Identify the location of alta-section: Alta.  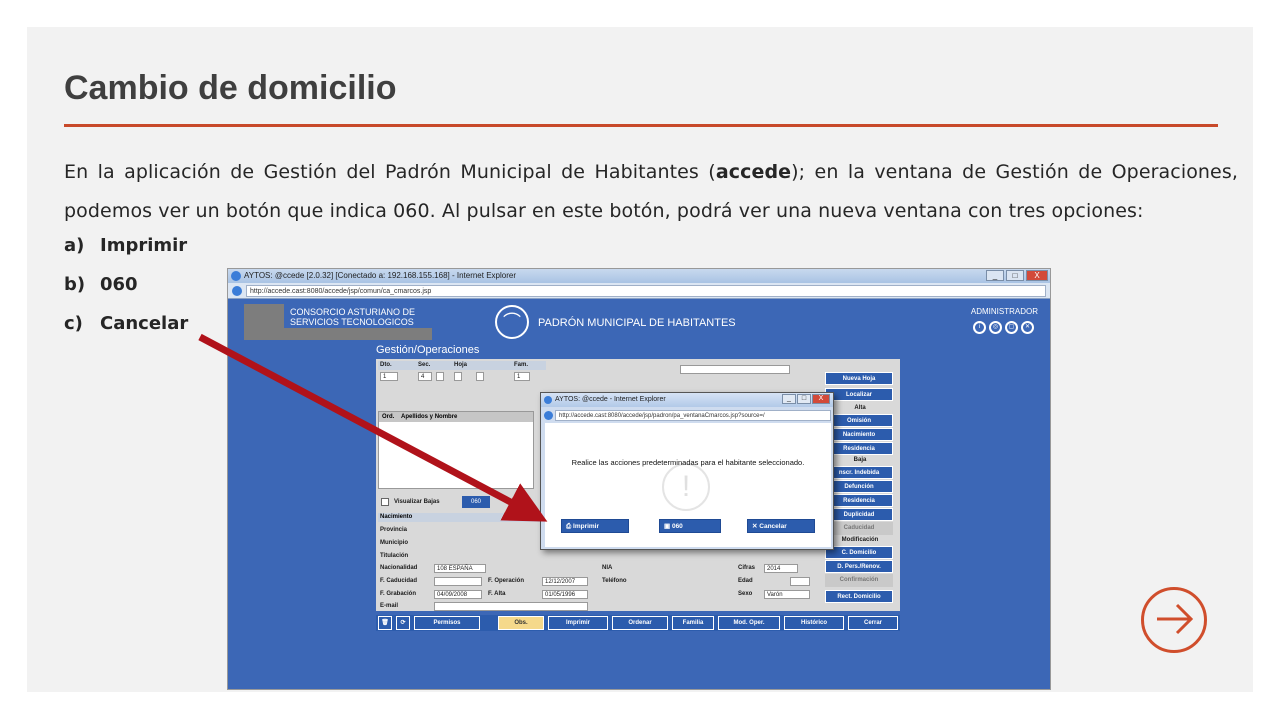
(860, 408).